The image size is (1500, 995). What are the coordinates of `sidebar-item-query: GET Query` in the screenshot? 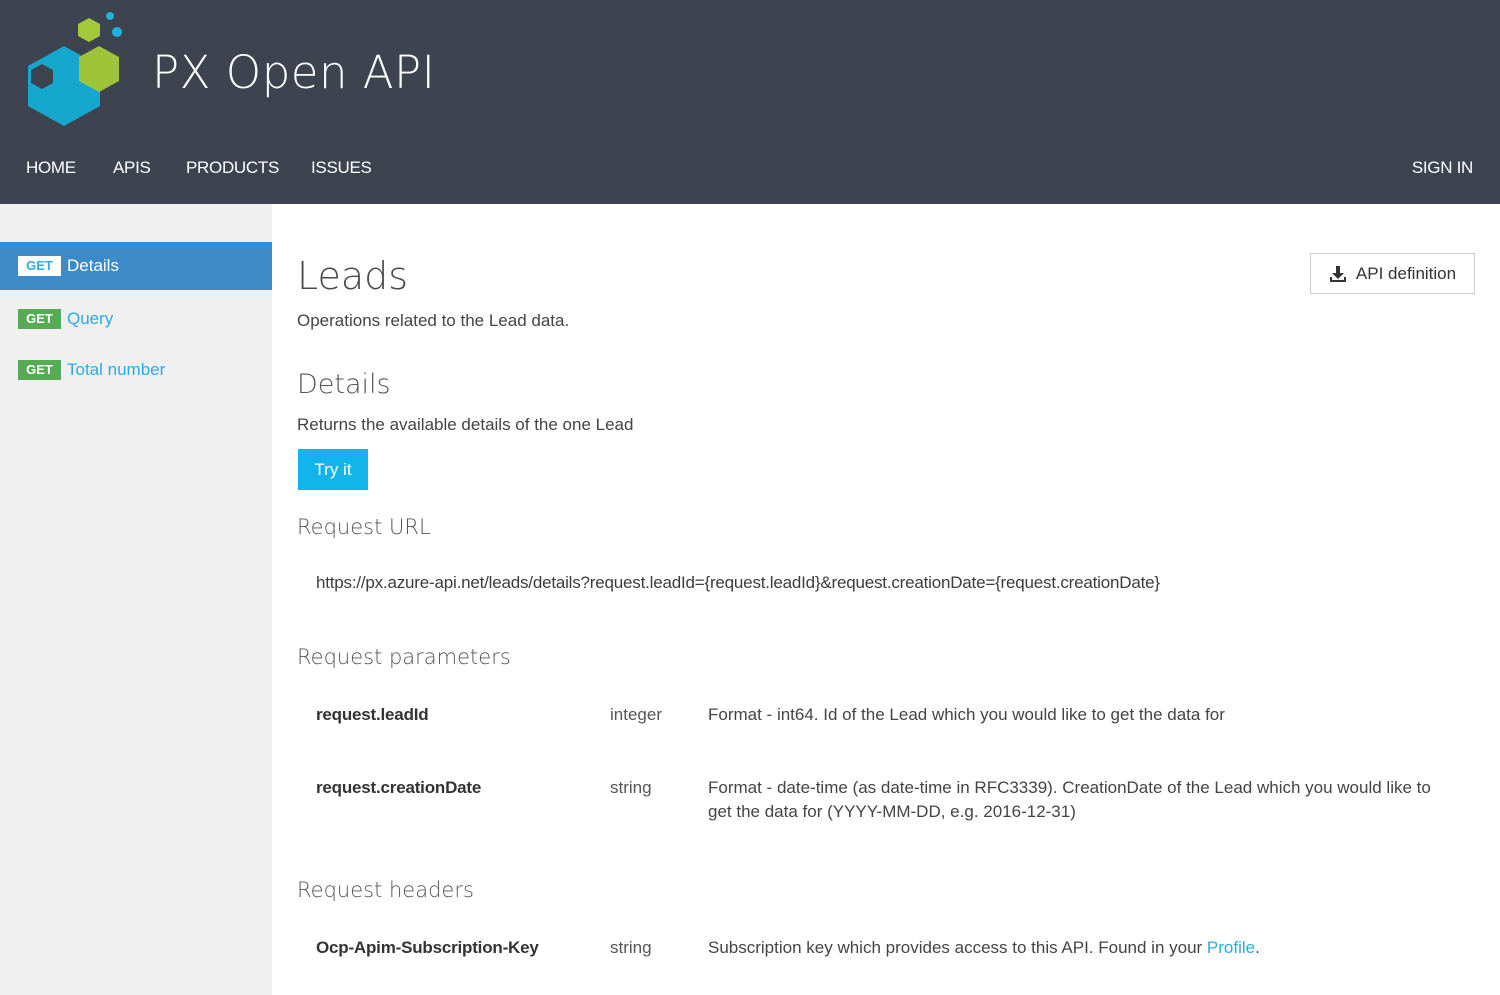 It's located at (136, 319).